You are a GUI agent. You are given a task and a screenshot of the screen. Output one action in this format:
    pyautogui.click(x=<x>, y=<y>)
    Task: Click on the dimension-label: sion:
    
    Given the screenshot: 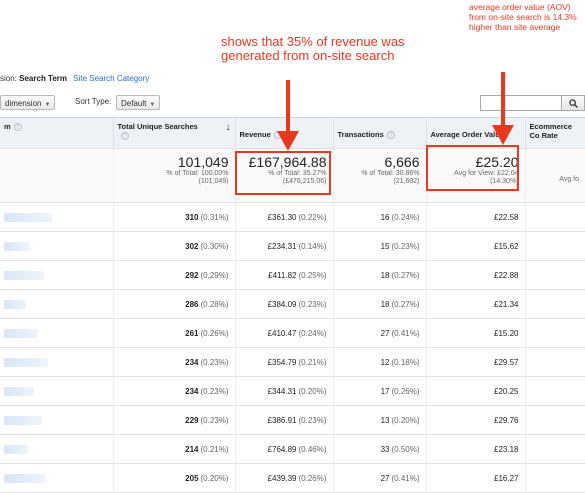 What is the action you would take?
    pyautogui.click(x=8, y=78)
    